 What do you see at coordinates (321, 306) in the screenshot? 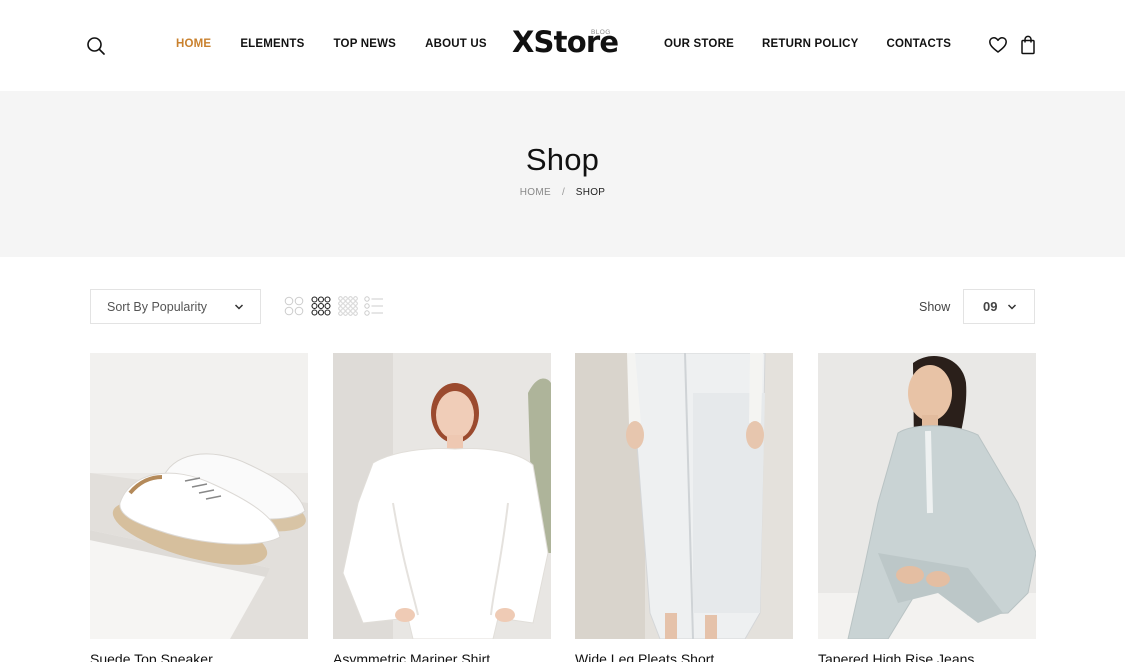
I see `grid-3-icon` at bounding box center [321, 306].